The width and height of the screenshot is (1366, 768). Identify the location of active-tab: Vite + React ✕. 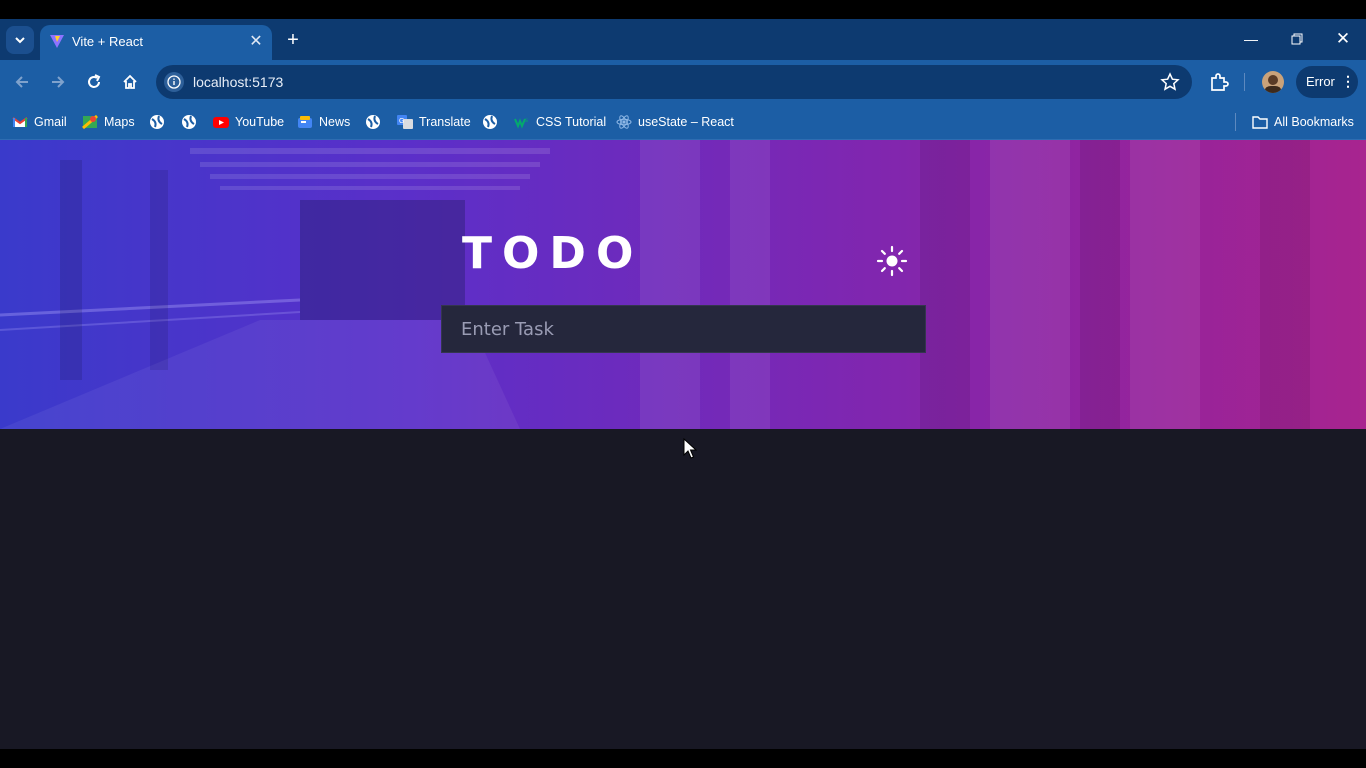
(156, 42).